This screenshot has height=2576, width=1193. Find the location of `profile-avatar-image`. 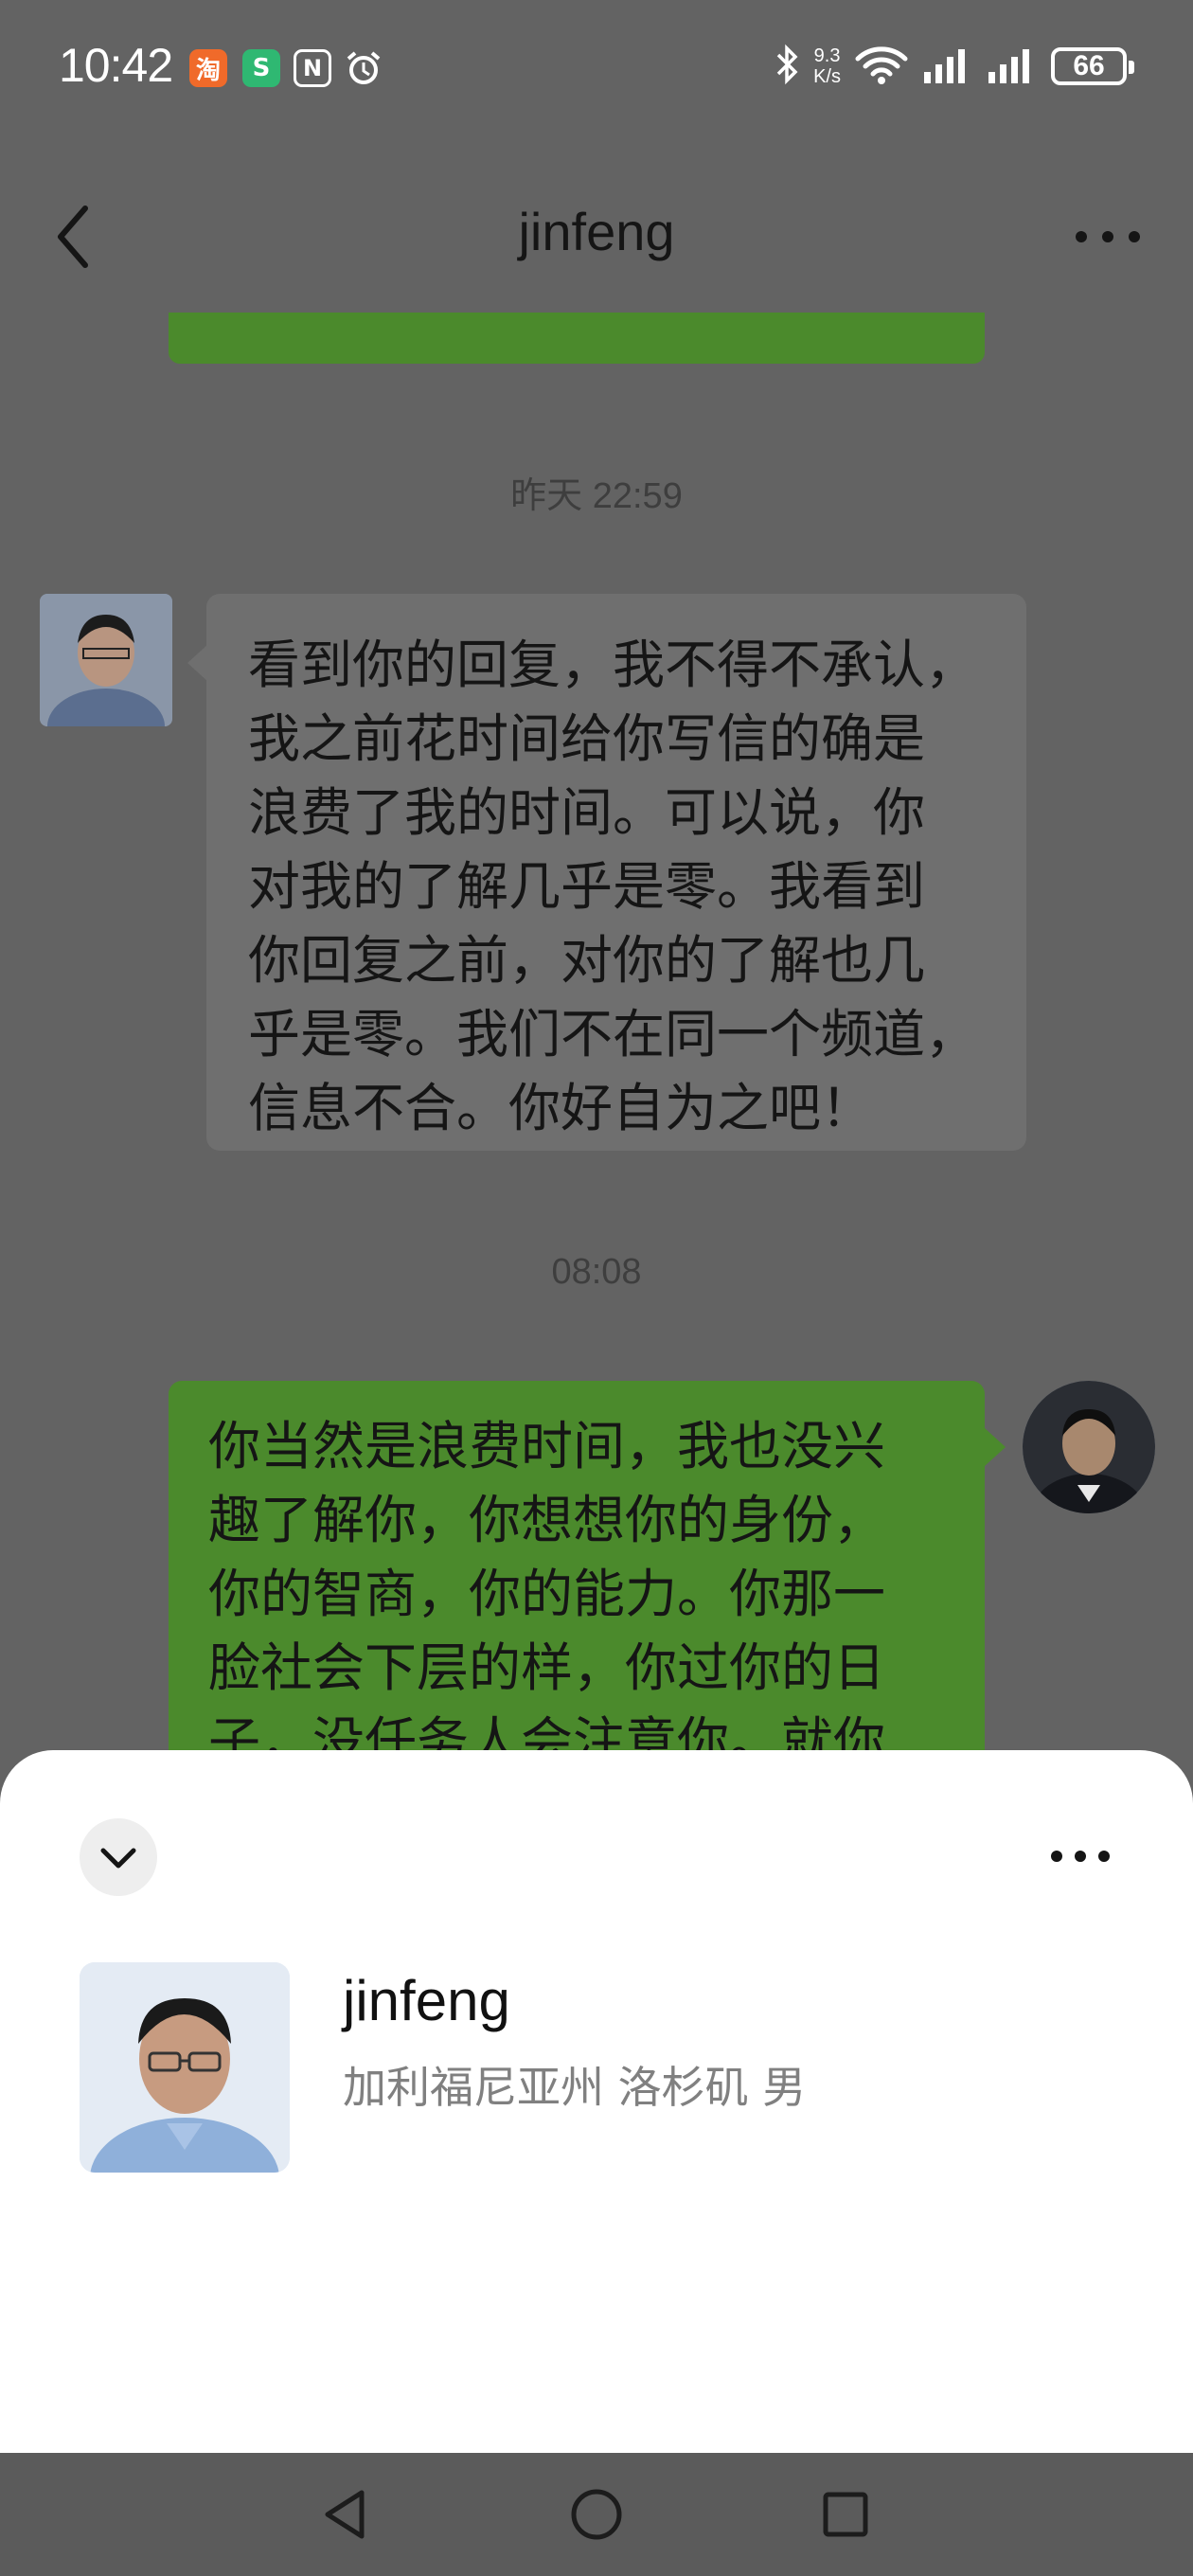

profile-avatar-image is located at coordinates (185, 2067).